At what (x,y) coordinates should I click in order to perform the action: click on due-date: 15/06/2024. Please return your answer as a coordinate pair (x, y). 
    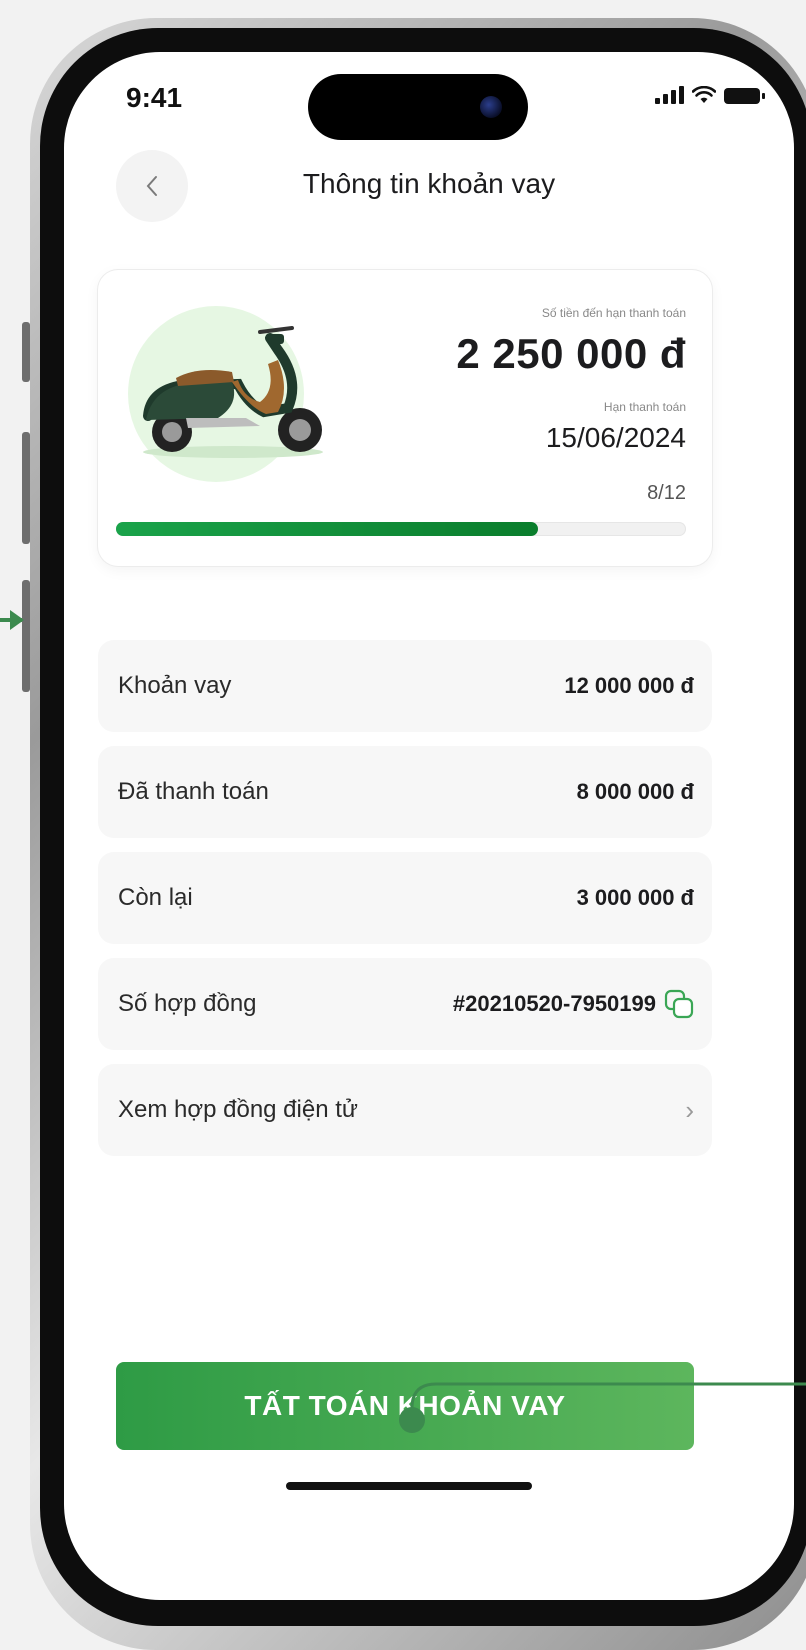
    Looking at the image, I should click on (615, 437).